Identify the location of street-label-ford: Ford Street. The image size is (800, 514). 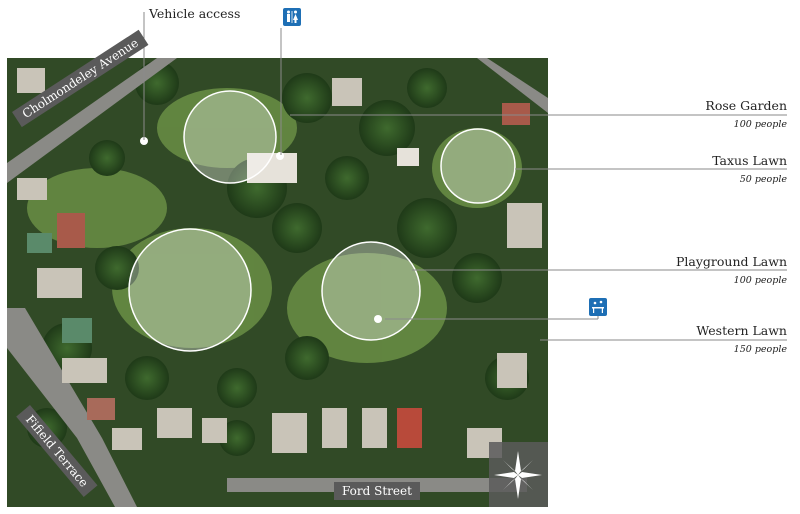
(377, 491).